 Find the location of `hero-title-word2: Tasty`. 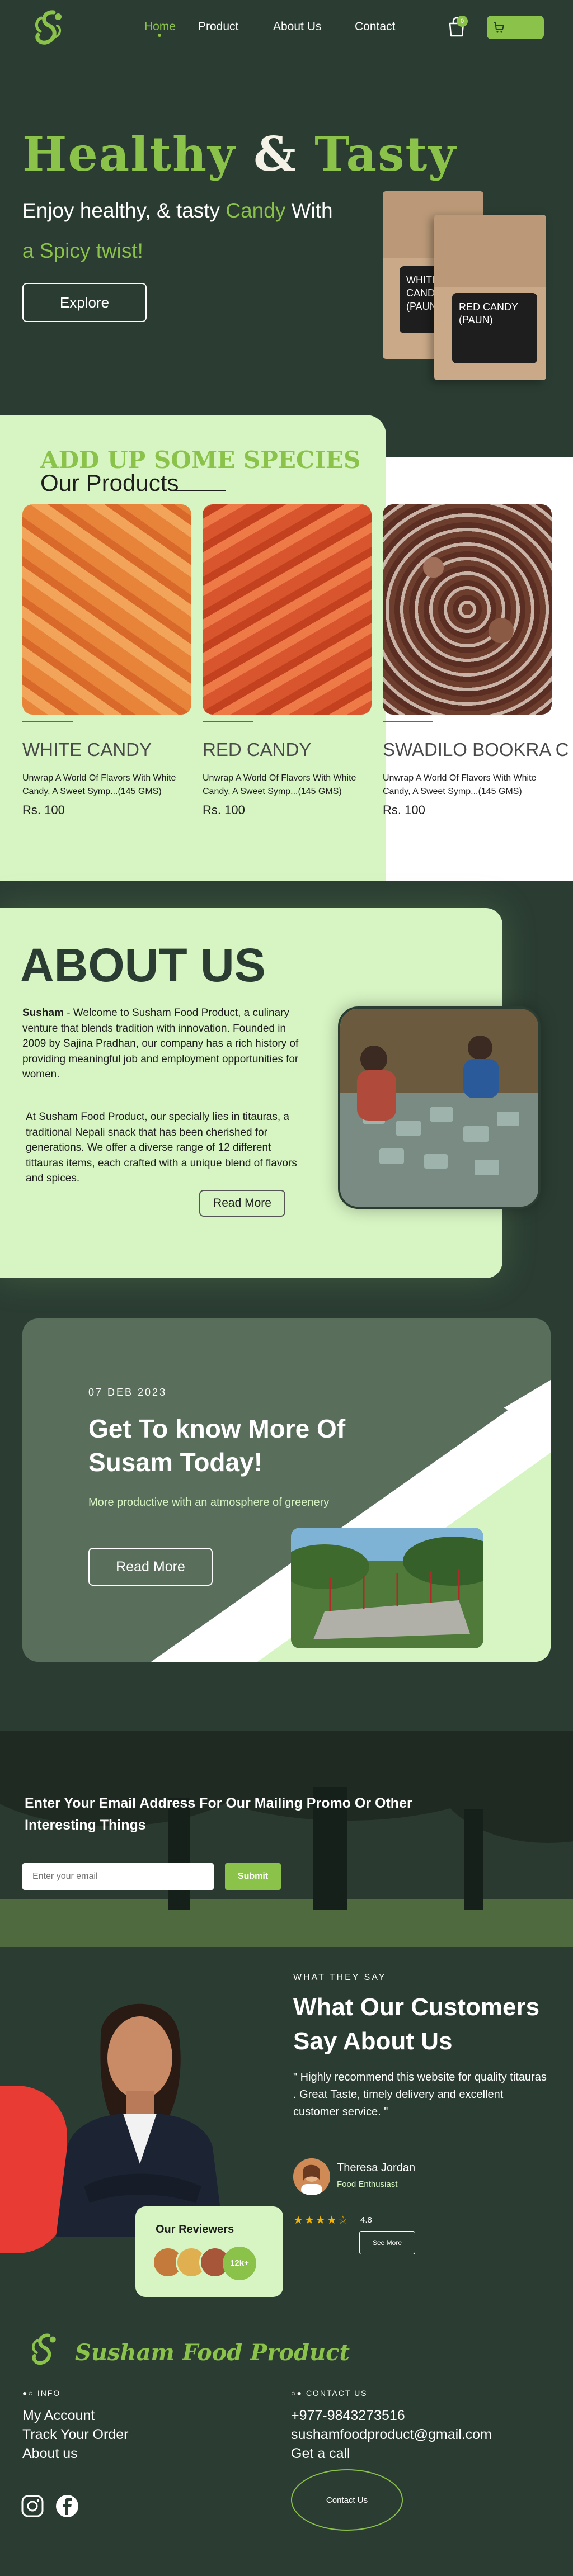

hero-title-word2: Tasty is located at coordinates (385, 154).